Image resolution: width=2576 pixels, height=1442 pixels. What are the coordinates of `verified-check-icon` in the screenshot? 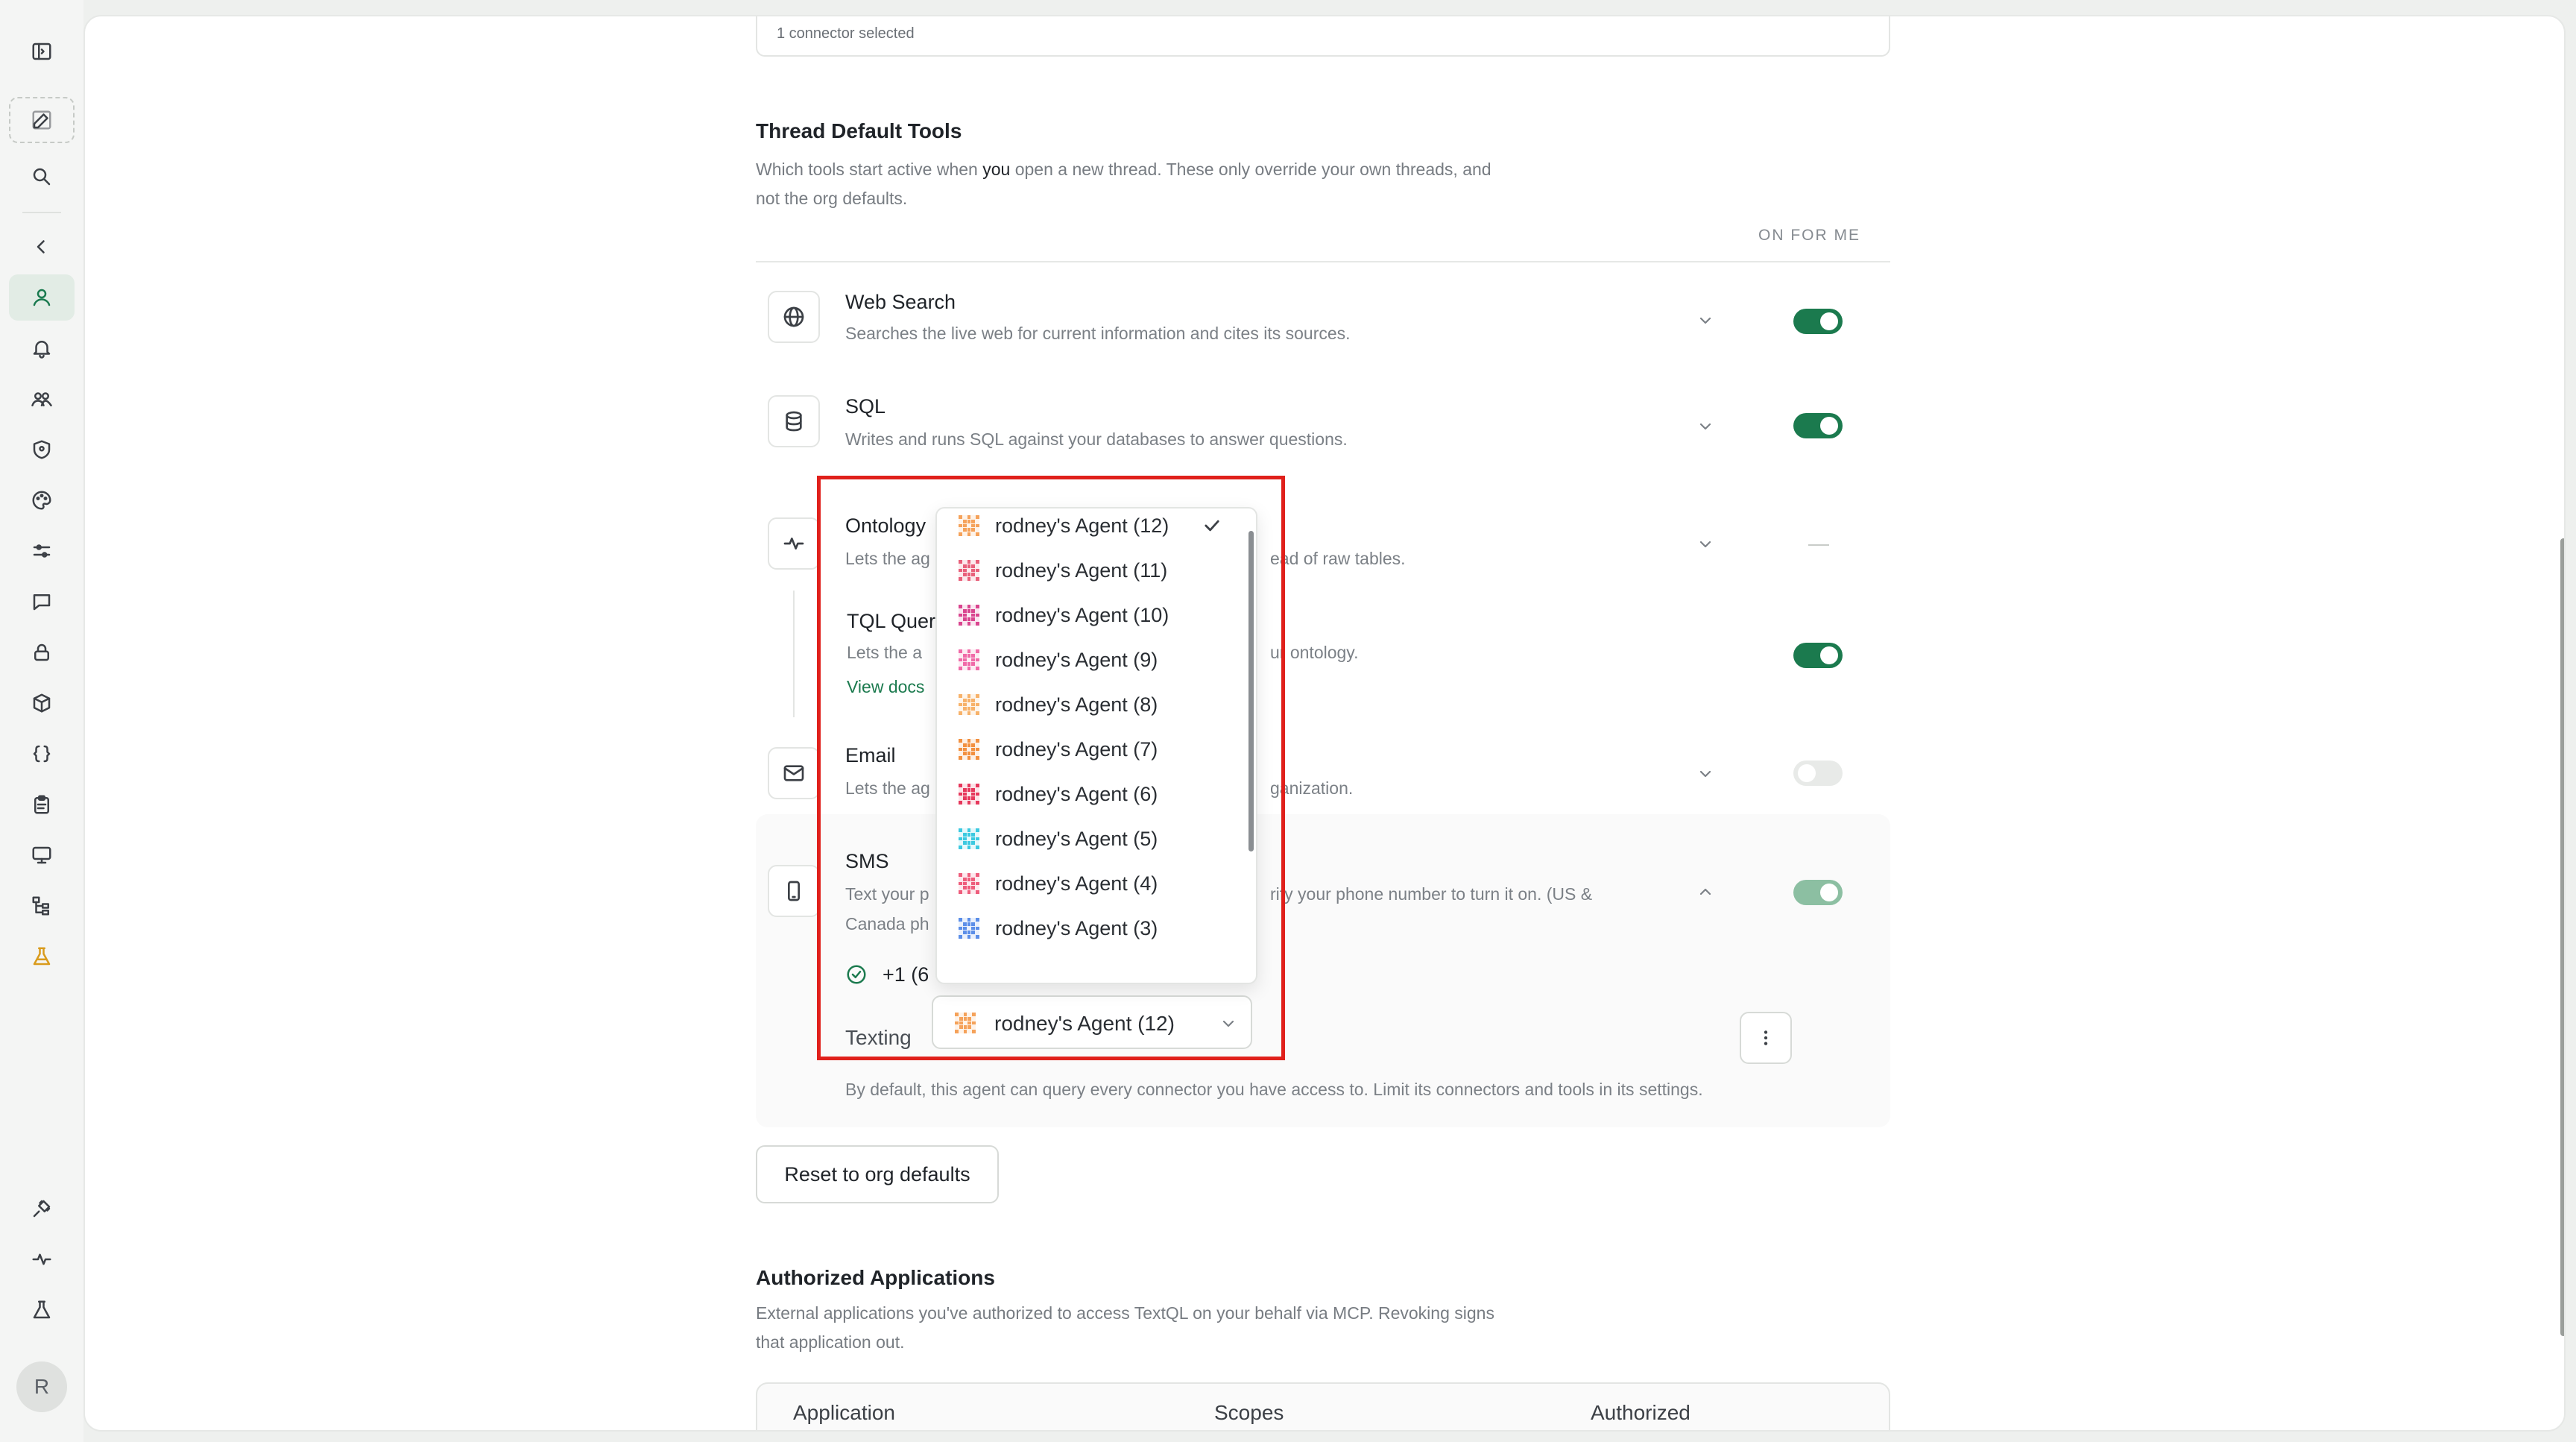 It's located at (856, 974).